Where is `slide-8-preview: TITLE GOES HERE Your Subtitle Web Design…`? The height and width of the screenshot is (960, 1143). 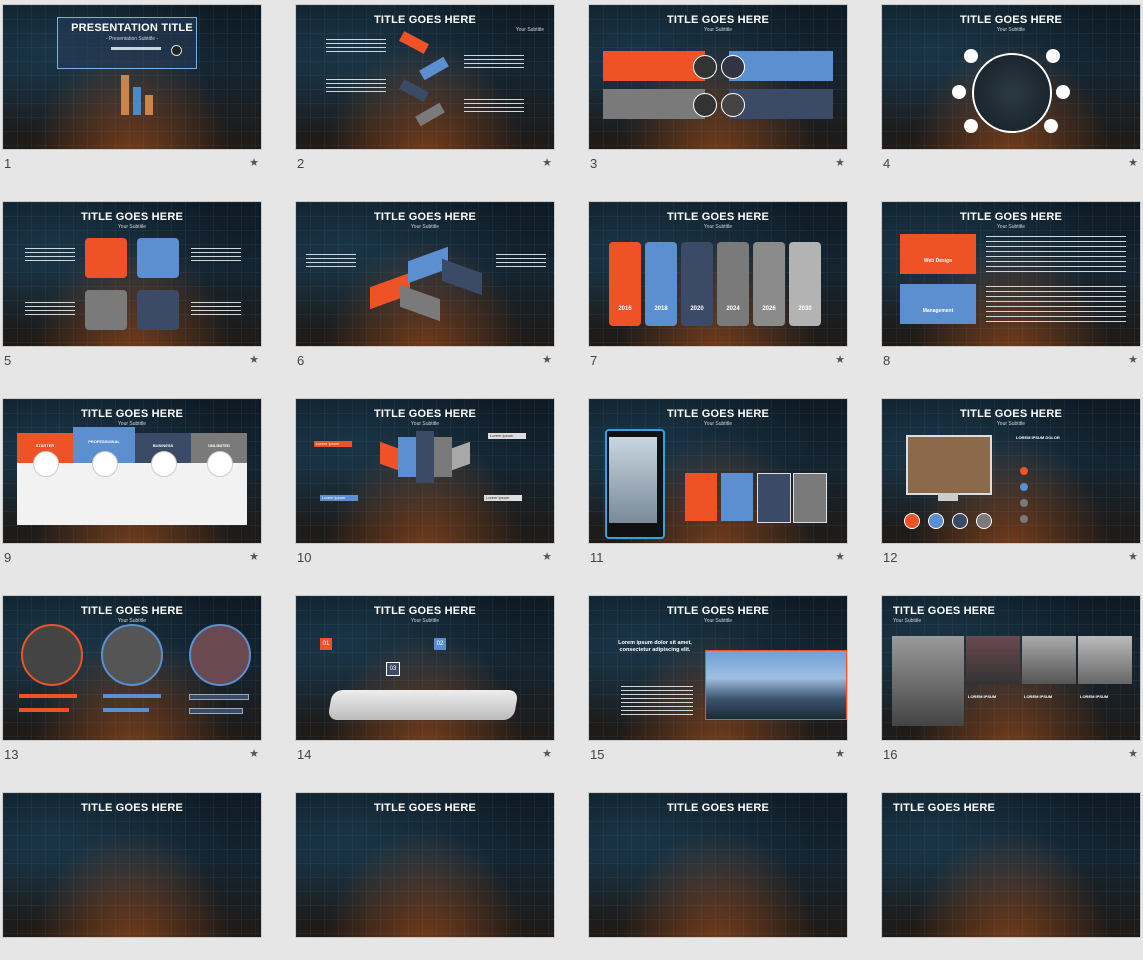 slide-8-preview: TITLE GOES HERE Your Subtitle Web Design… is located at coordinates (1011, 274).